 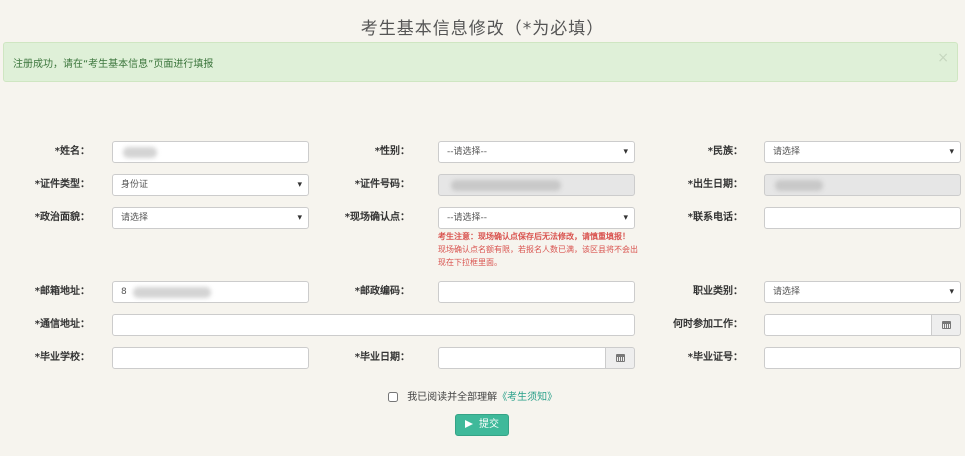 What do you see at coordinates (787, 152) in the screenshot?
I see `ethnicity-selected: 请选择` at bounding box center [787, 152].